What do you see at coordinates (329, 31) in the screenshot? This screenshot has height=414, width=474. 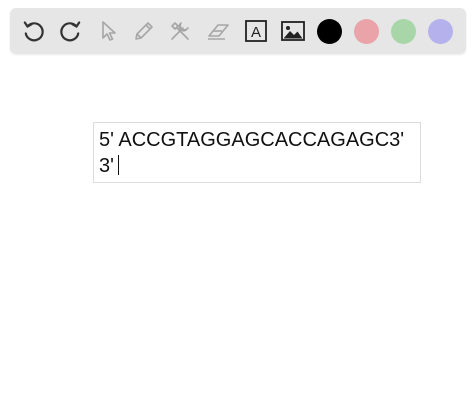 I see `color-swatch-black` at bounding box center [329, 31].